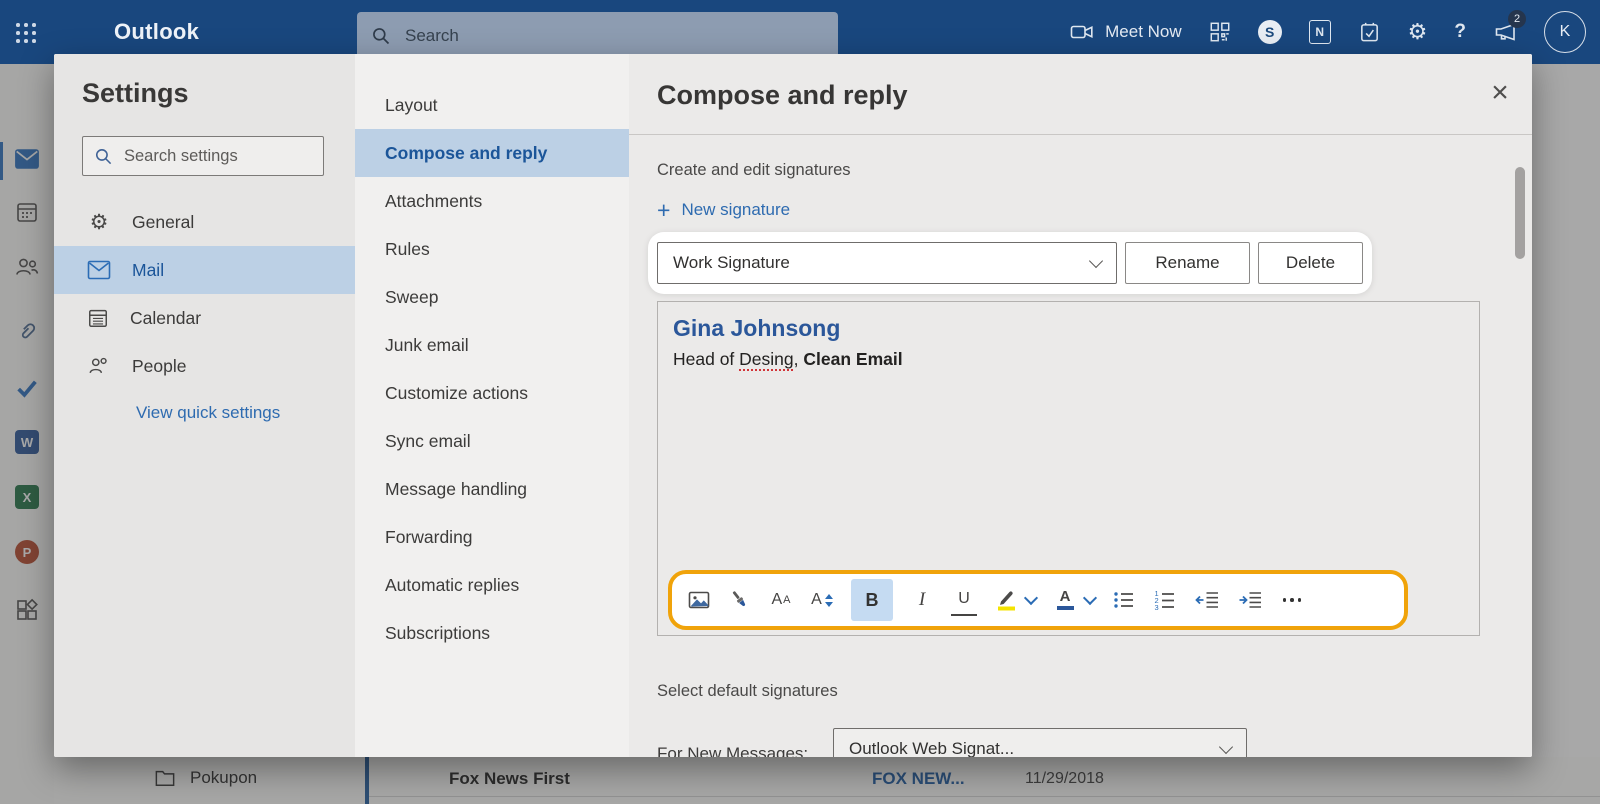  I want to click on default-signature-row-label: For New Messages:, so click(733, 750).